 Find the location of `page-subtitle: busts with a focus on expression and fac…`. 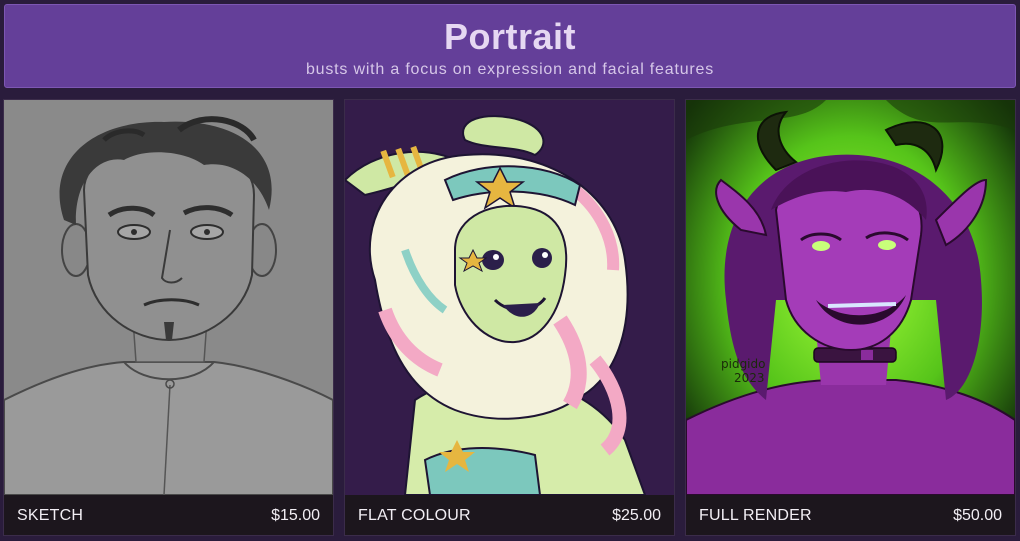

page-subtitle: busts with a focus on expression and fac… is located at coordinates (510, 69).